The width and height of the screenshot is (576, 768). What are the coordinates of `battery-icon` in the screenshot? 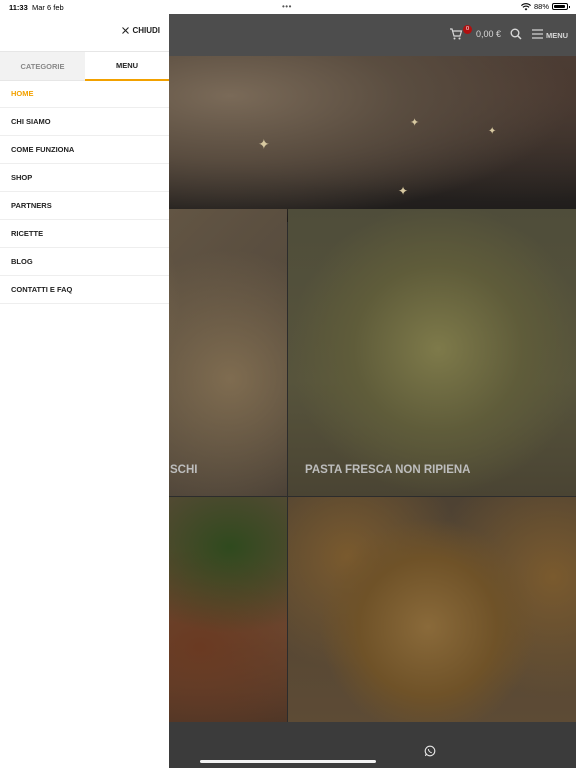 It's located at (561, 6).